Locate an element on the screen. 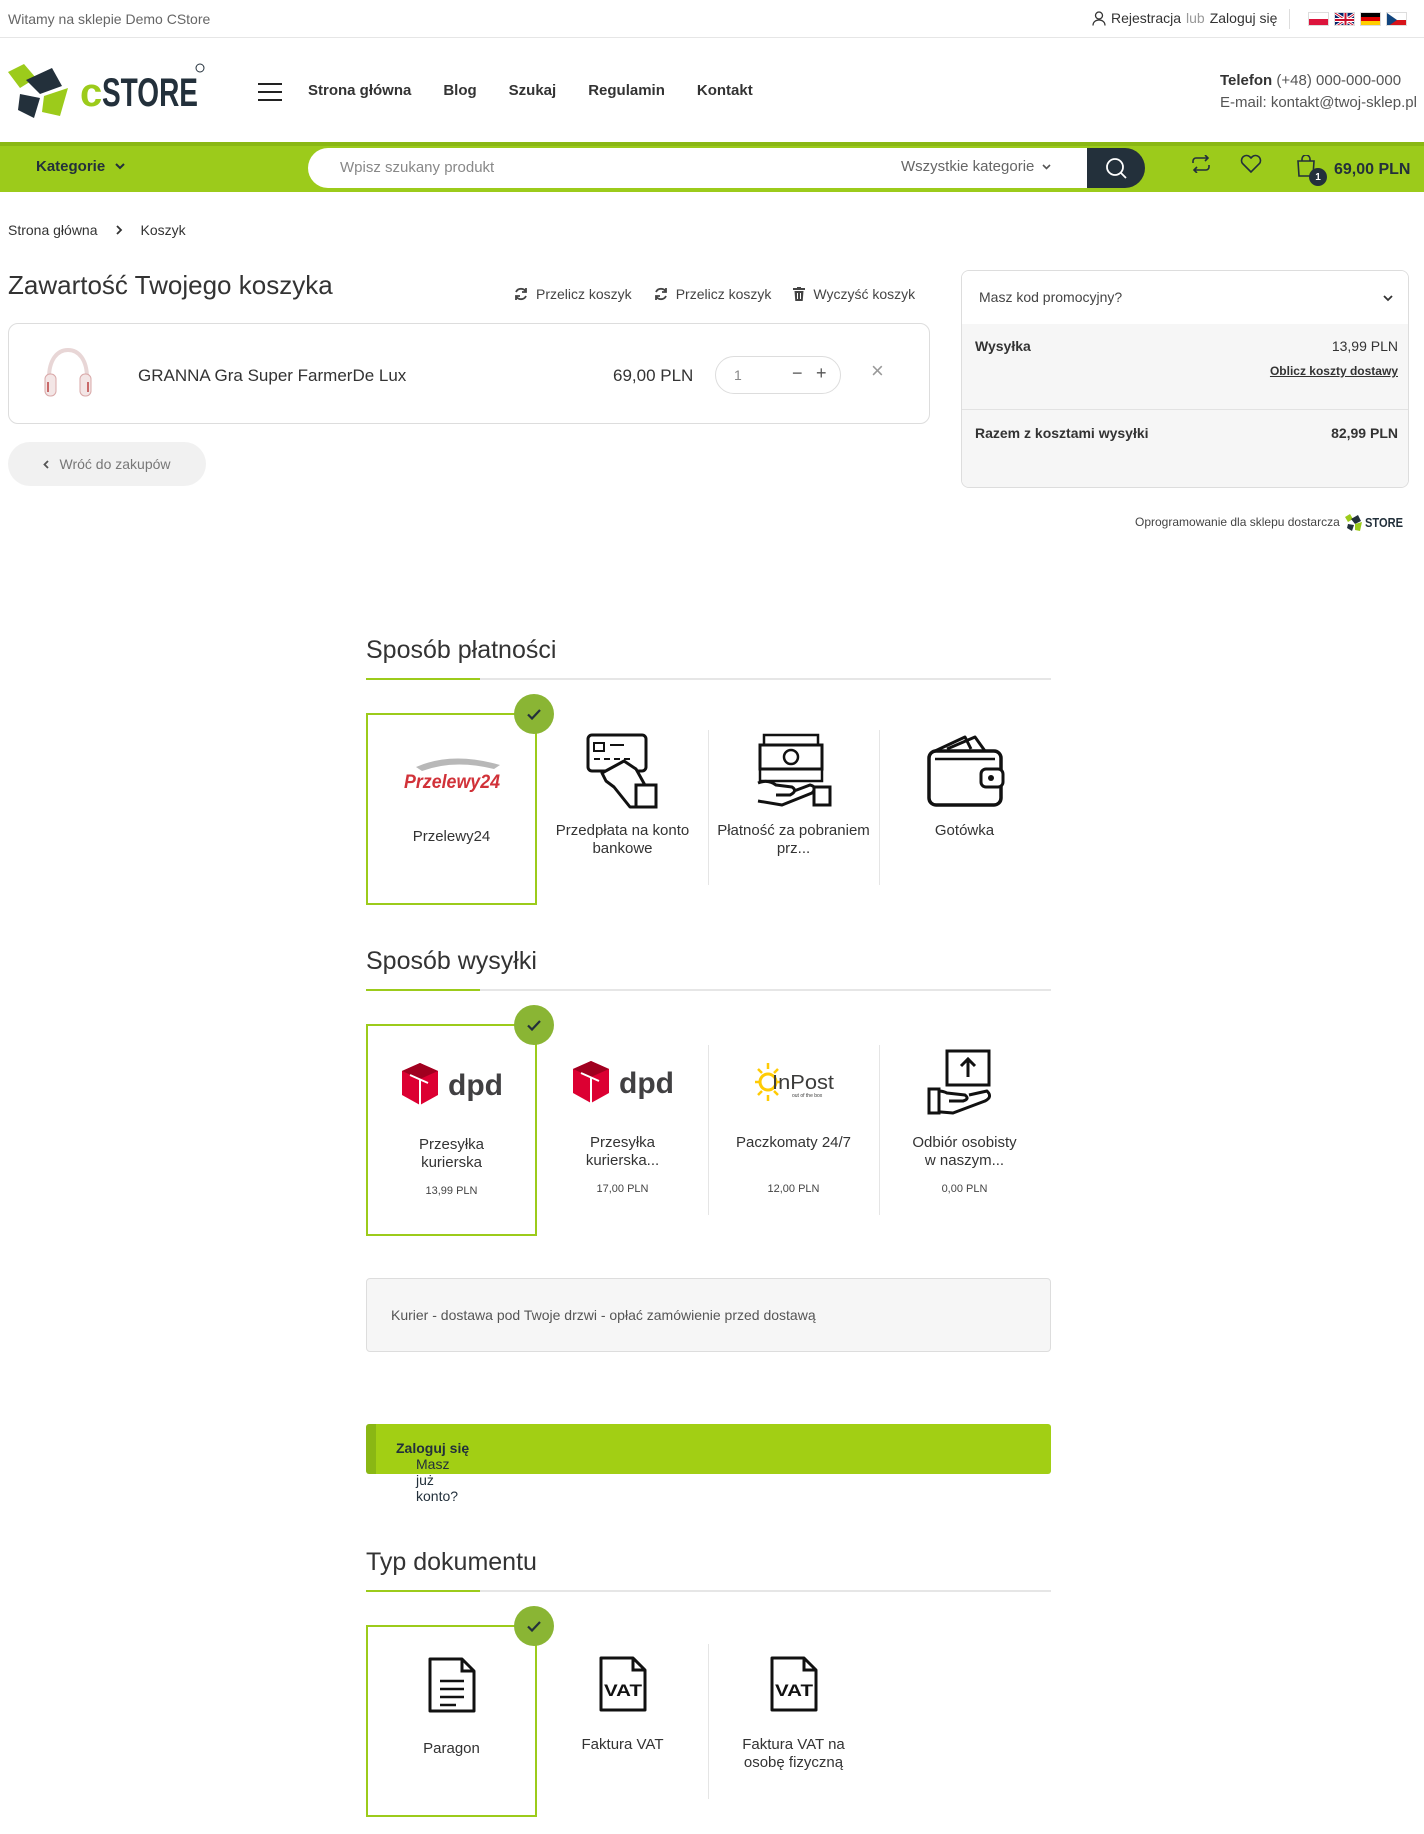 This screenshot has height=1834, width=1424. cart-count-badge: 1 is located at coordinates (1318, 177).